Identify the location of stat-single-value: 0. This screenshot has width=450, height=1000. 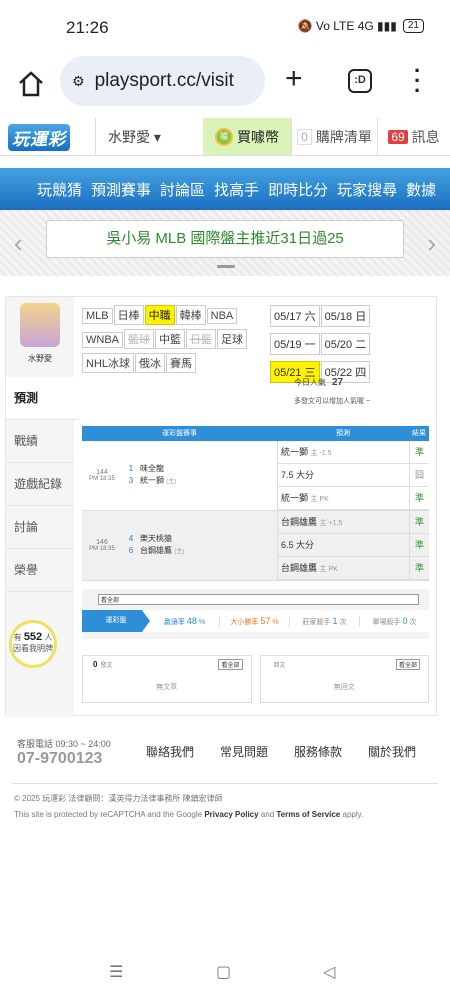
(405, 620).